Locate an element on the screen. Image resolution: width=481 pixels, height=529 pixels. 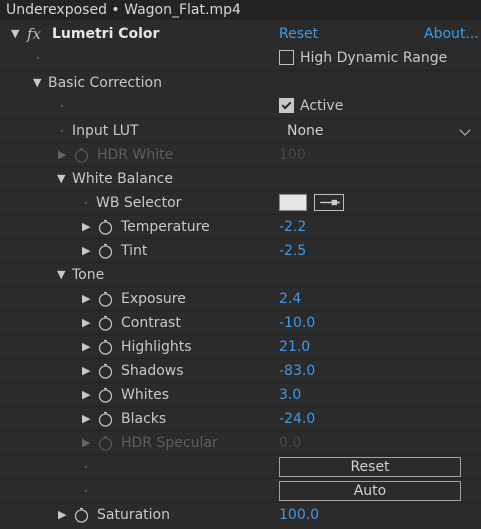
shadows-row: ▶ Shadows -83.0 is located at coordinates (240, 370).